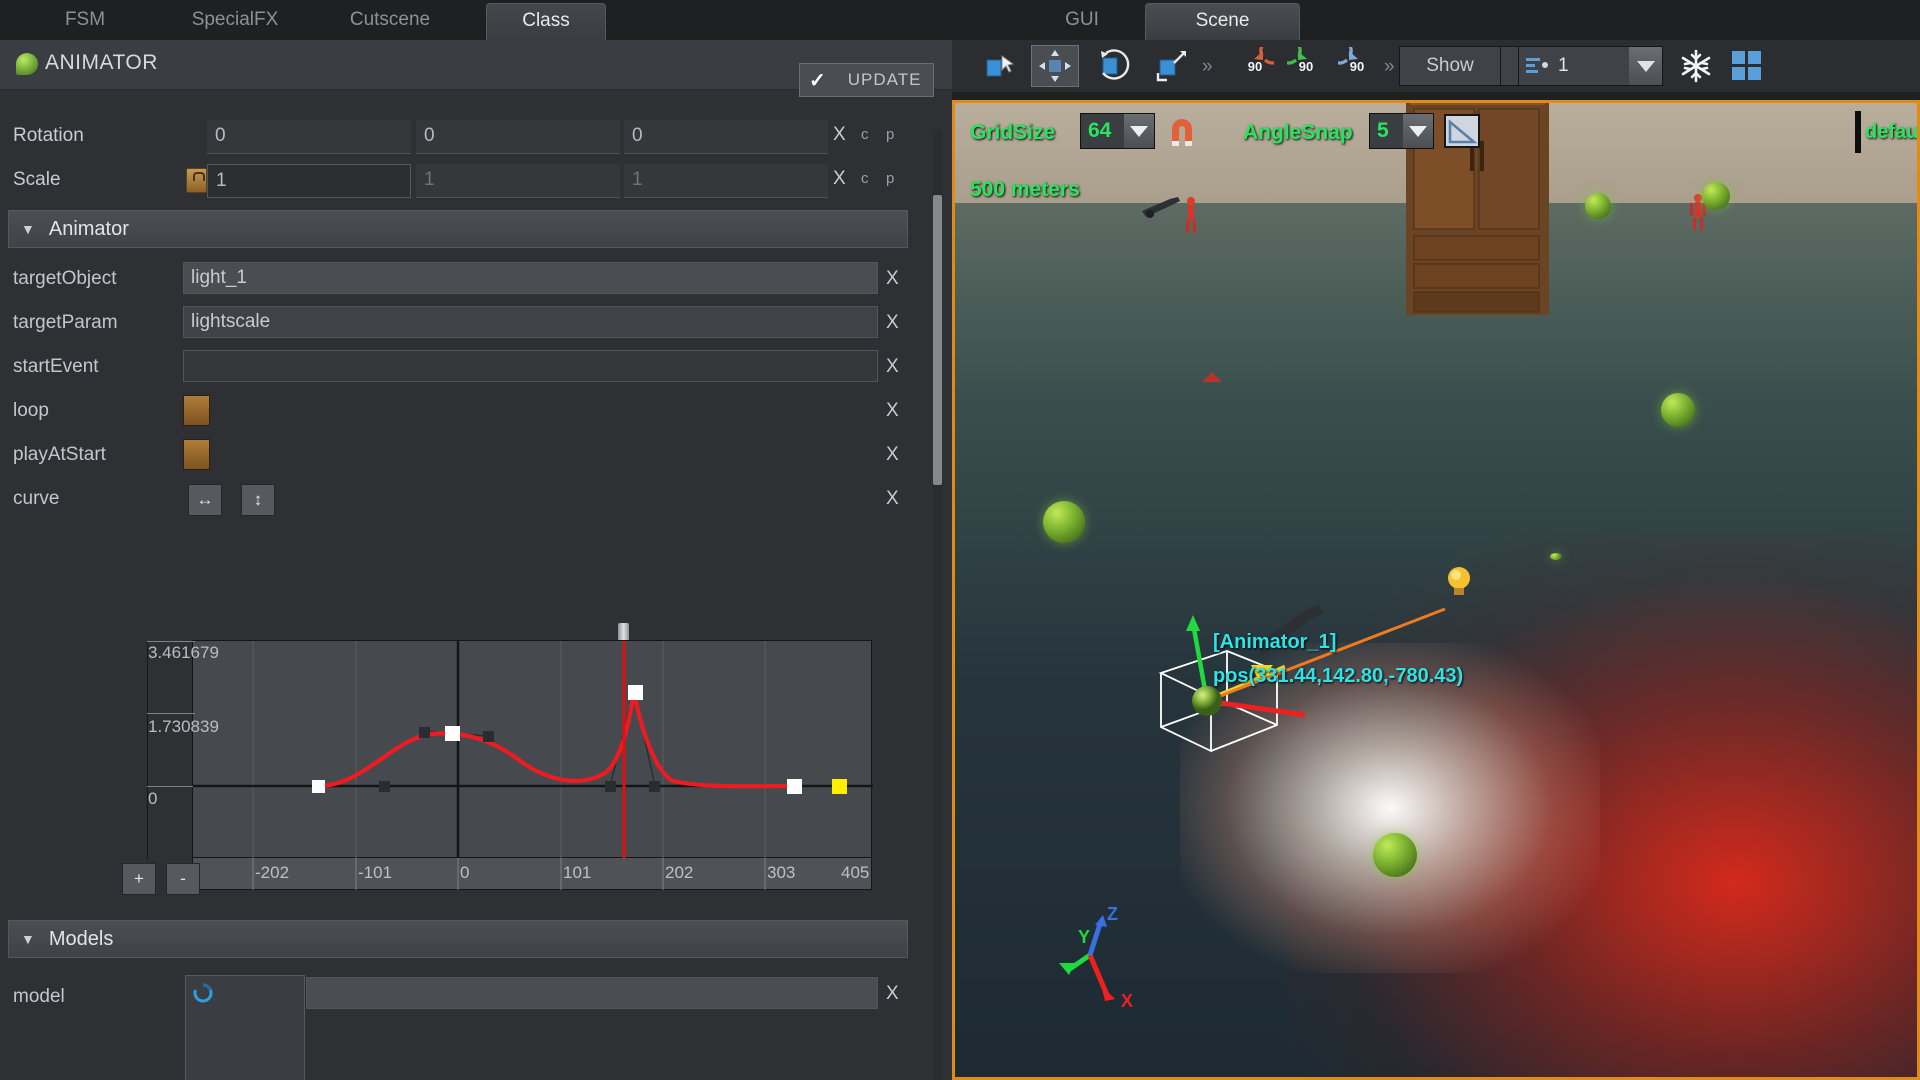 This screenshot has height=1080, width=1920. What do you see at coordinates (183, 879) in the screenshot?
I see `curve-zoom-out-button: -` at bounding box center [183, 879].